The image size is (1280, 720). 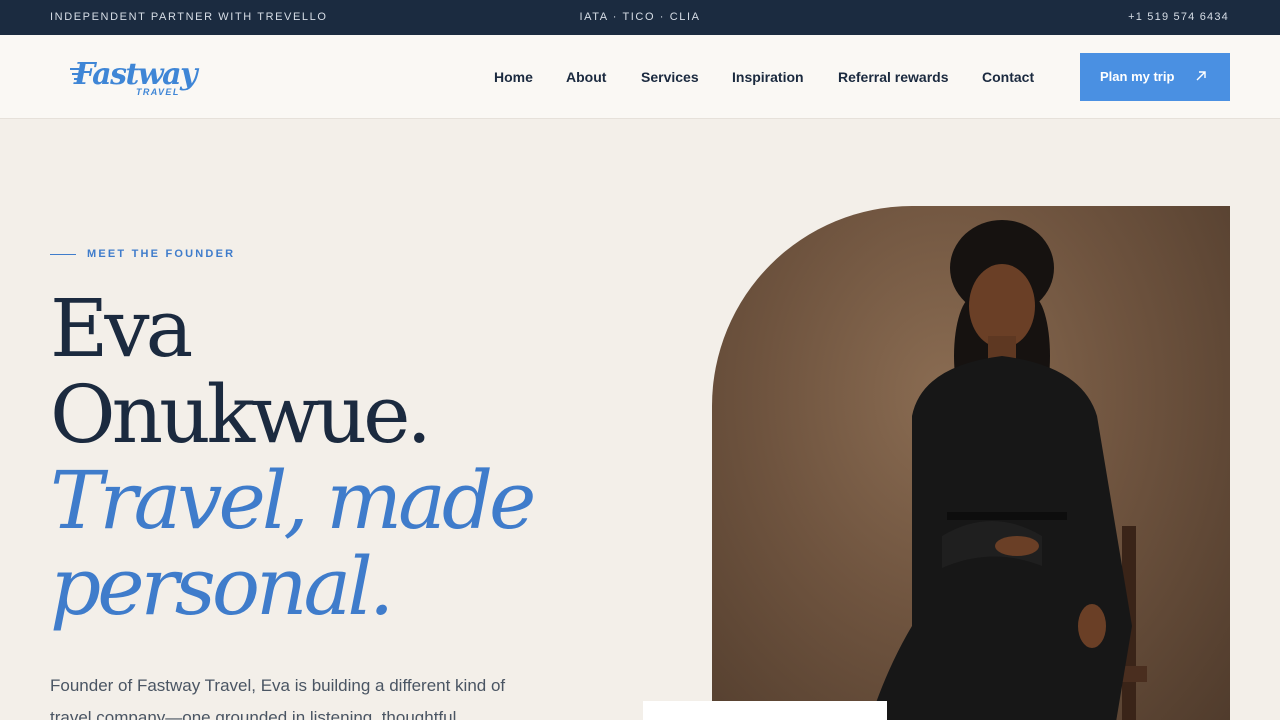 What do you see at coordinates (222, 586) in the screenshot?
I see `tagline-line-2: personal.` at bounding box center [222, 586].